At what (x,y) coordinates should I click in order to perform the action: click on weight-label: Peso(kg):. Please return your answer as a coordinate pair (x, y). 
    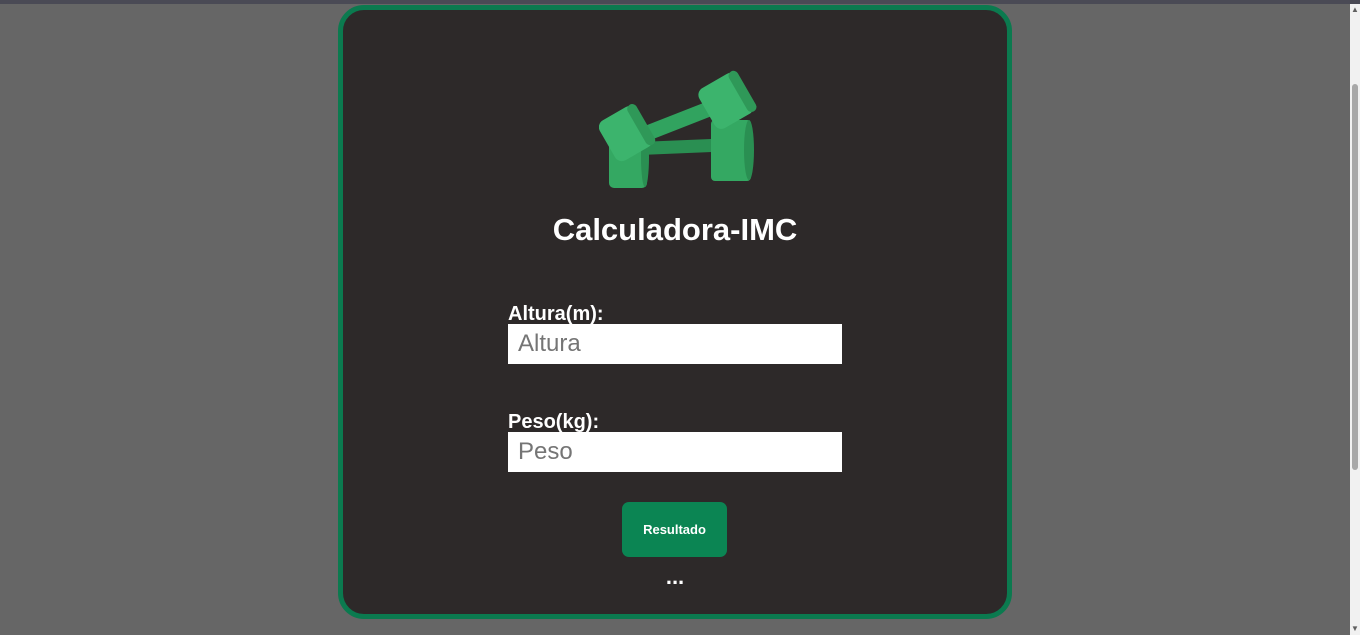
    Looking at the image, I should click on (554, 422).